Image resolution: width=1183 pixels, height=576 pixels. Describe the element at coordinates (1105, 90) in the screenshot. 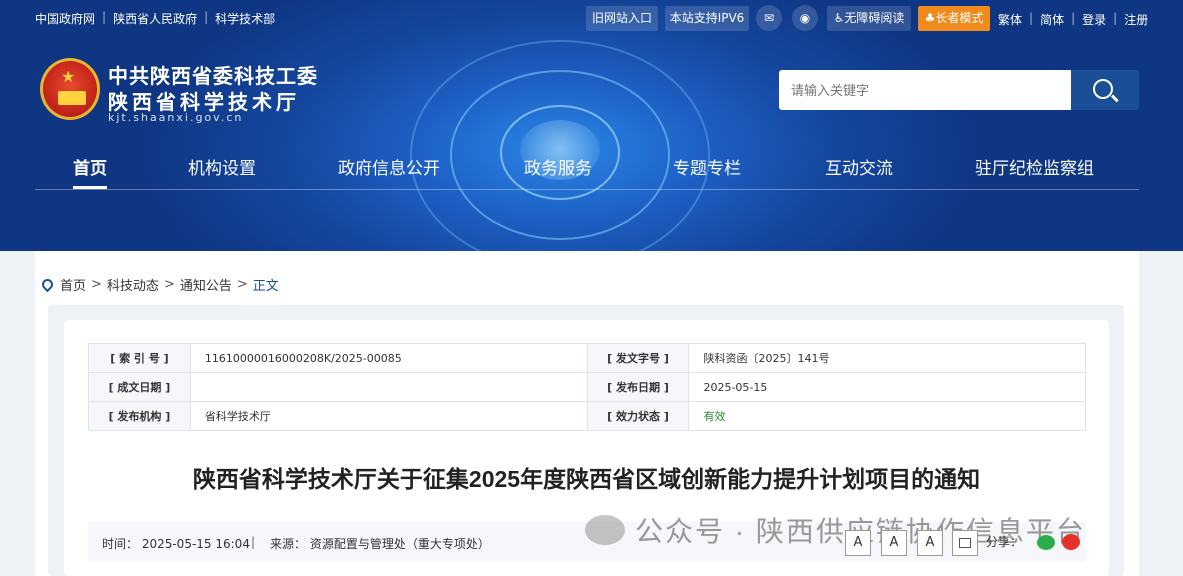

I see `search-button` at that location.